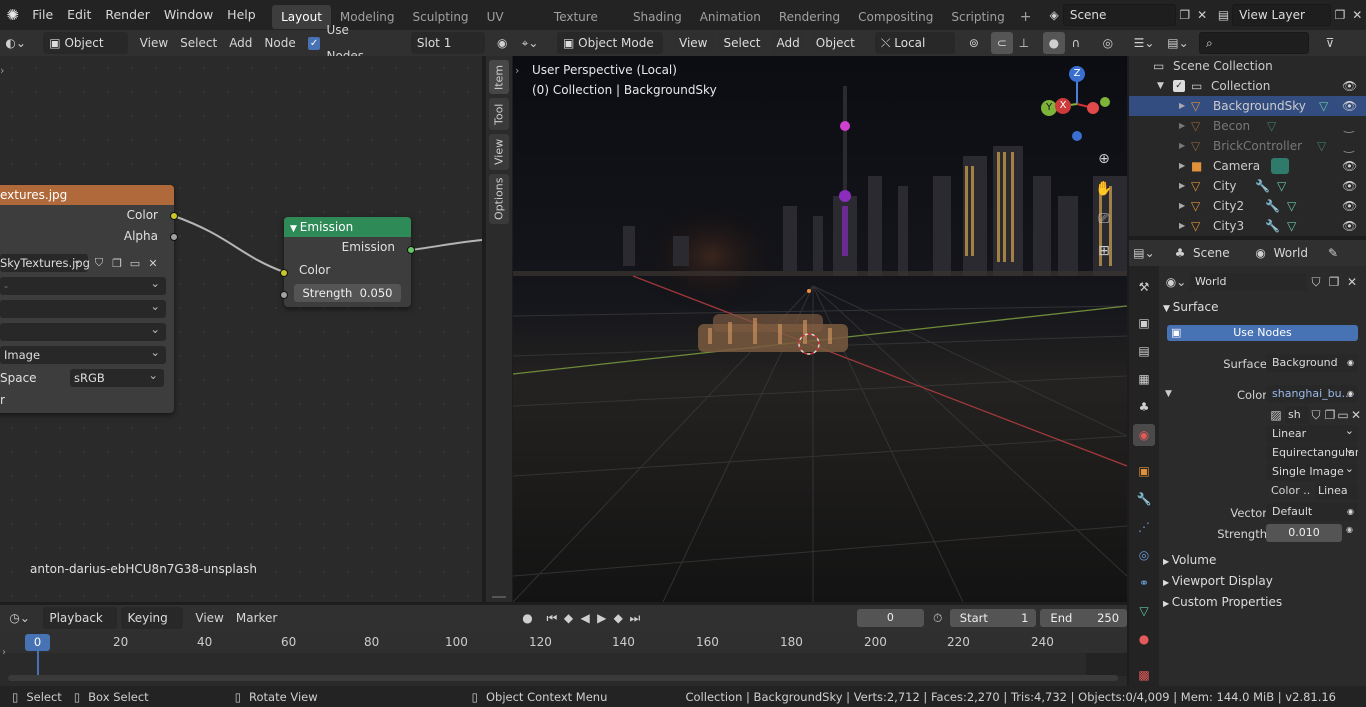  What do you see at coordinates (1144, 611) in the screenshot?
I see `data-tab-icon: ▽` at bounding box center [1144, 611].